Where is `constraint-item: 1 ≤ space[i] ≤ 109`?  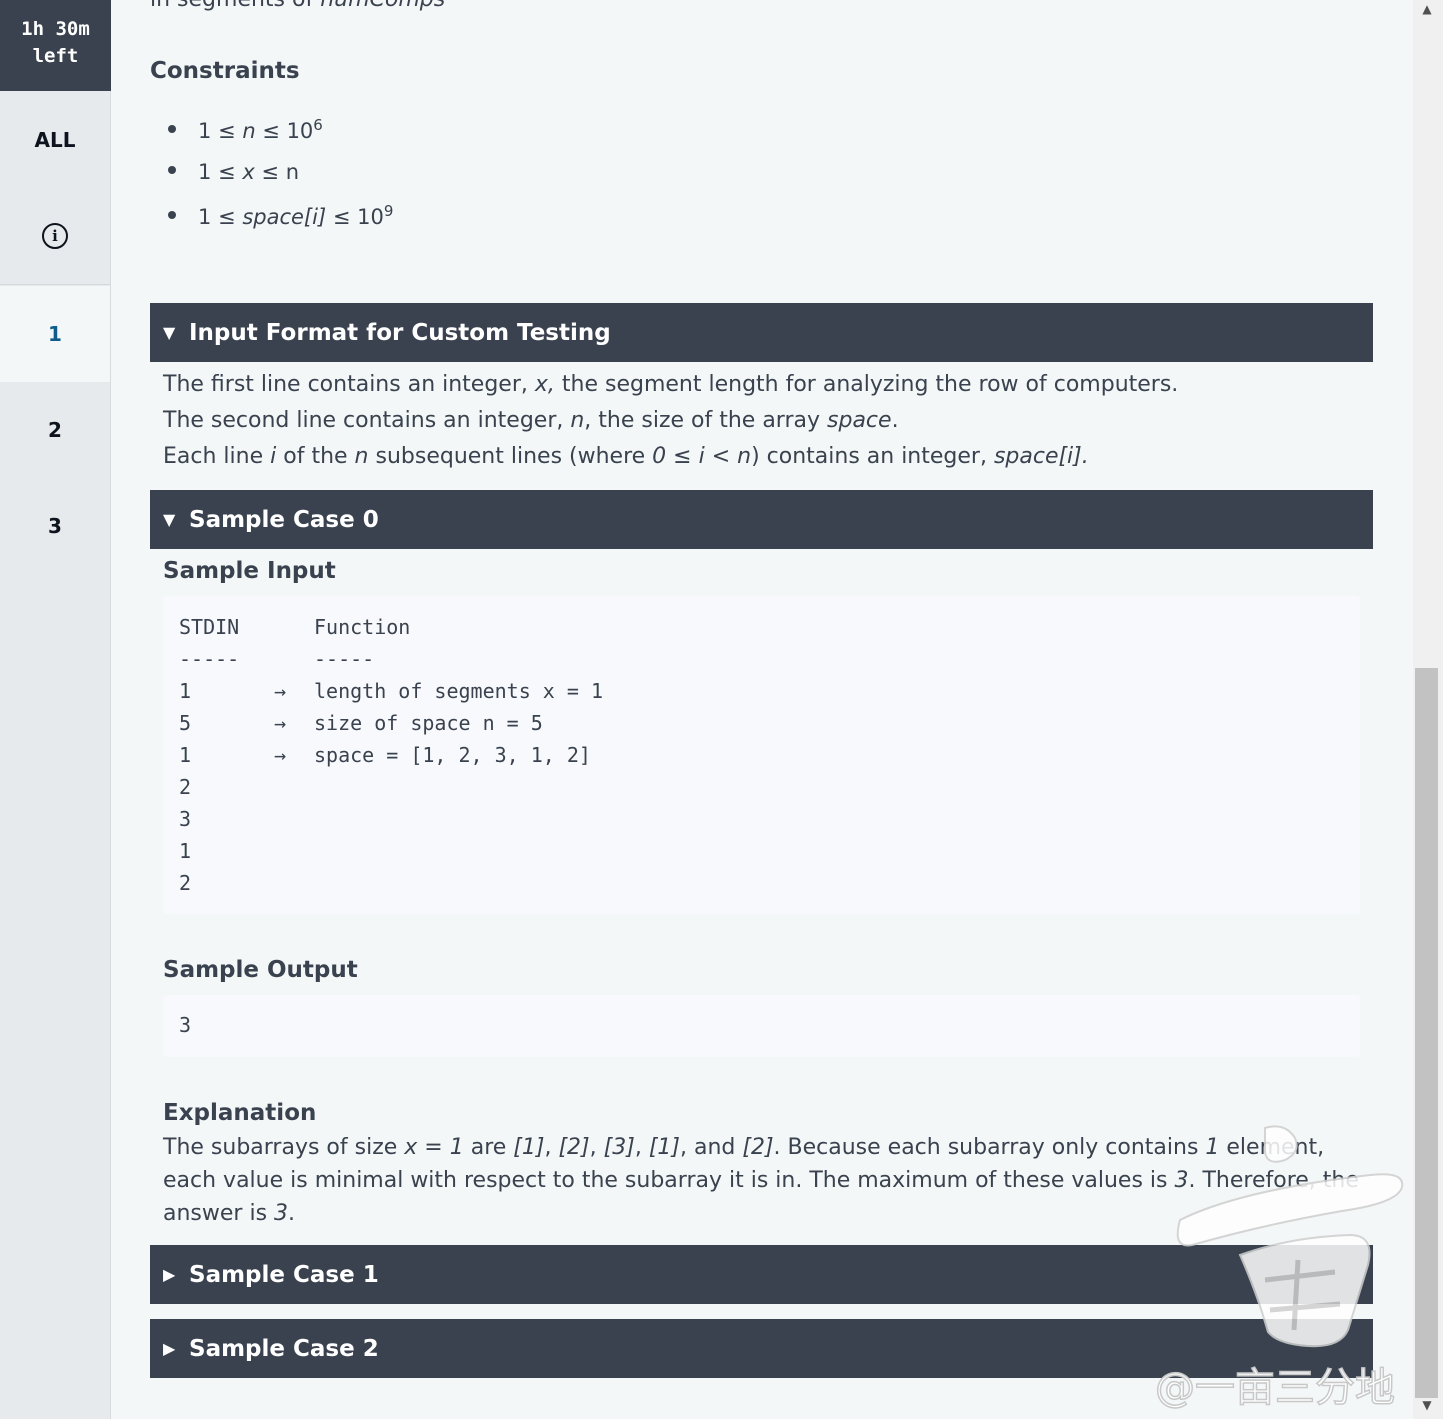
constraint-item: 1 ≤ space[i] ≤ 109 is located at coordinates (280, 215).